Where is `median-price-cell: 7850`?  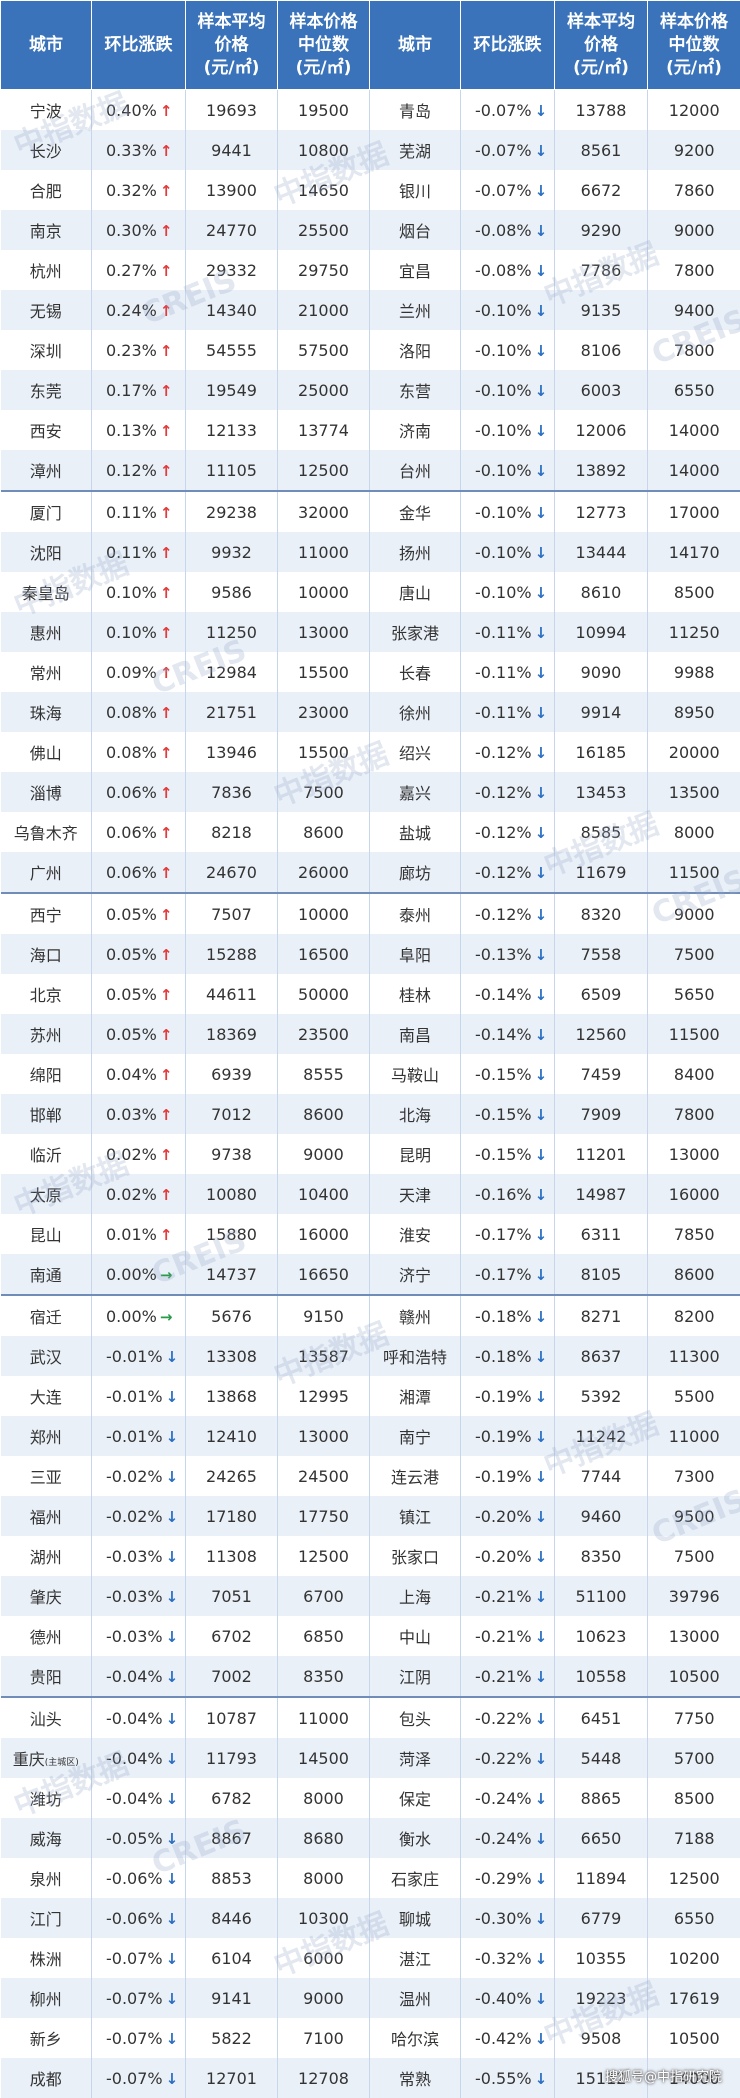 median-price-cell: 7850 is located at coordinates (694, 1234).